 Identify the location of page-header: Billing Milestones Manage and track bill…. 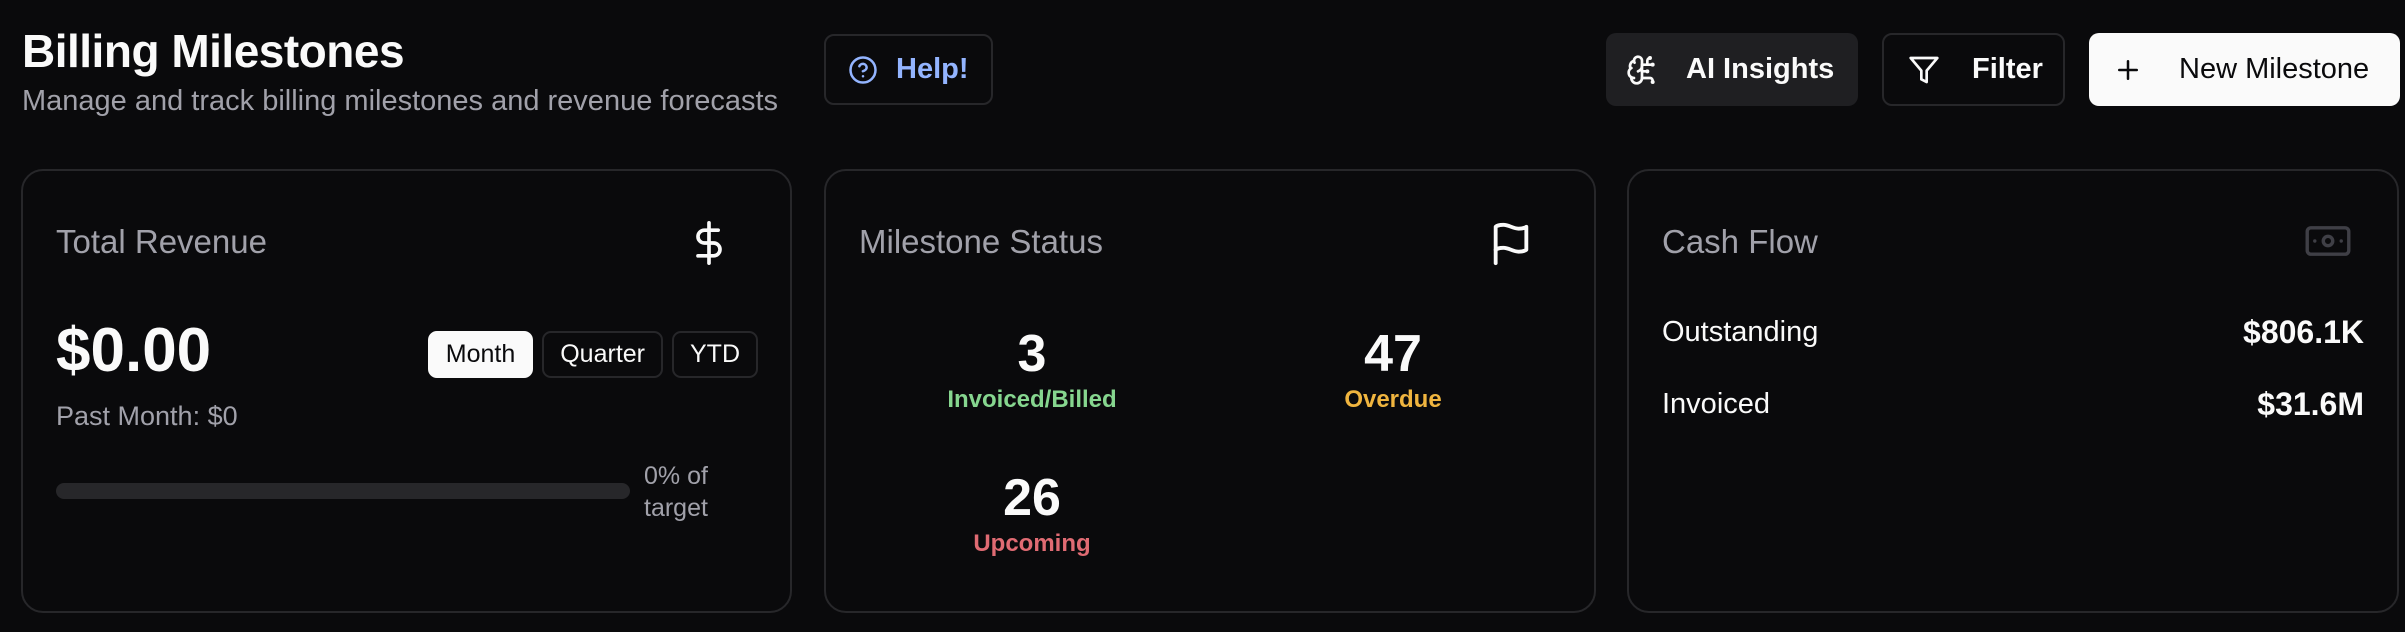
(400, 69).